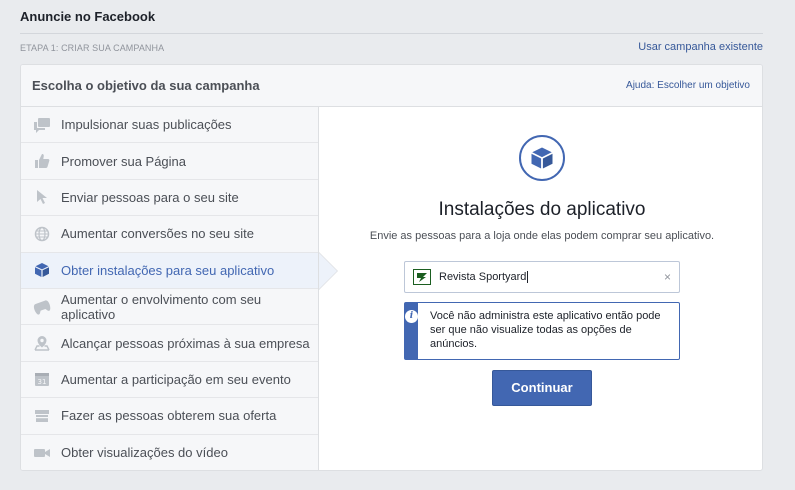 This screenshot has width=795, height=490. What do you see at coordinates (542, 277) in the screenshot?
I see `app-search-input: Revista Sportyard ×` at bounding box center [542, 277].